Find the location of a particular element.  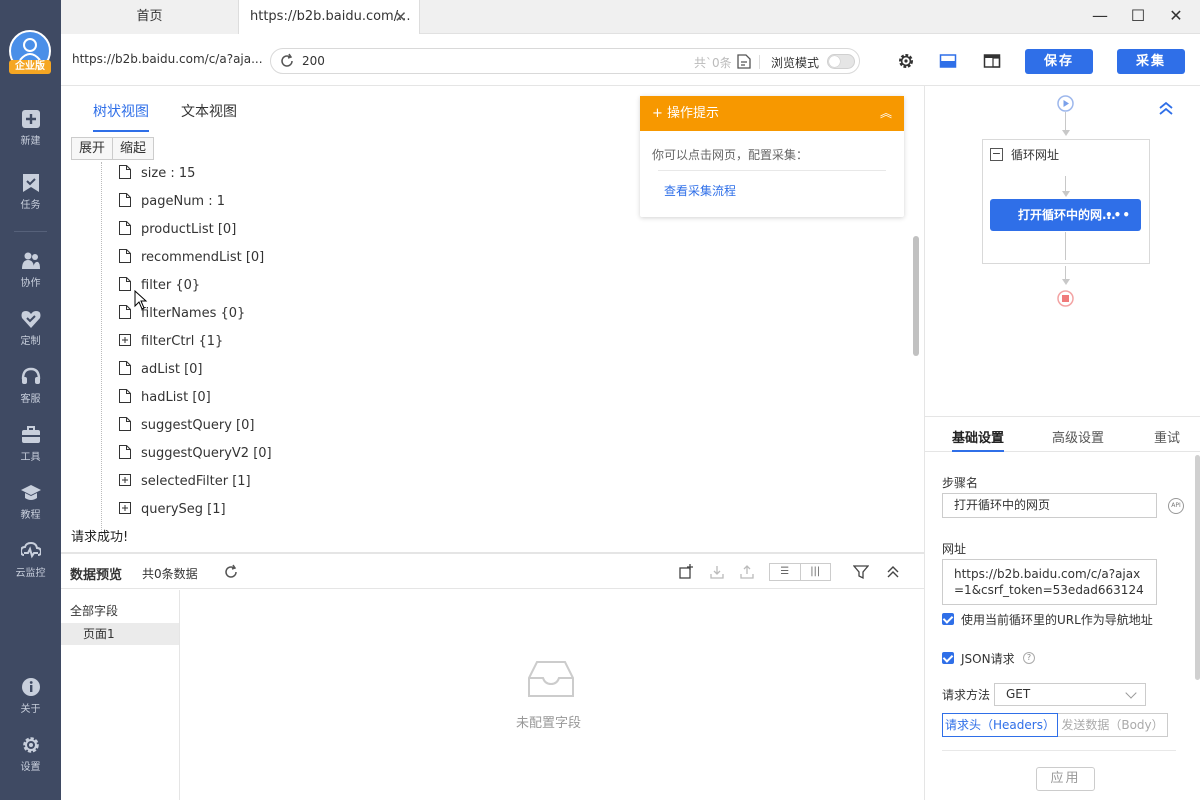

expand-button: 展开 is located at coordinates (92, 148).